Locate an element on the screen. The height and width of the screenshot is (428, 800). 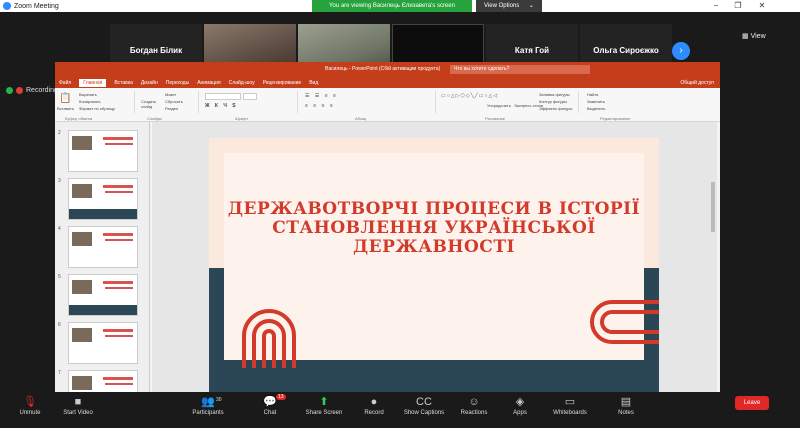
thumbnail-number: 2 is located at coordinates (59, 133).